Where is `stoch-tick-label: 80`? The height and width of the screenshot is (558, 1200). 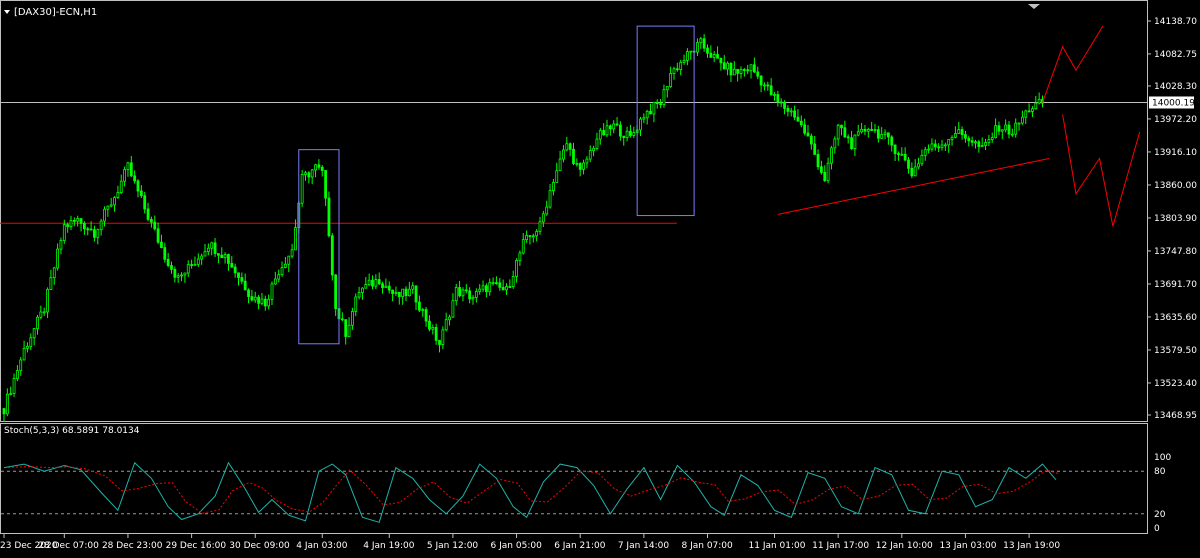 stoch-tick-label: 80 is located at coordinates (1160, 472).